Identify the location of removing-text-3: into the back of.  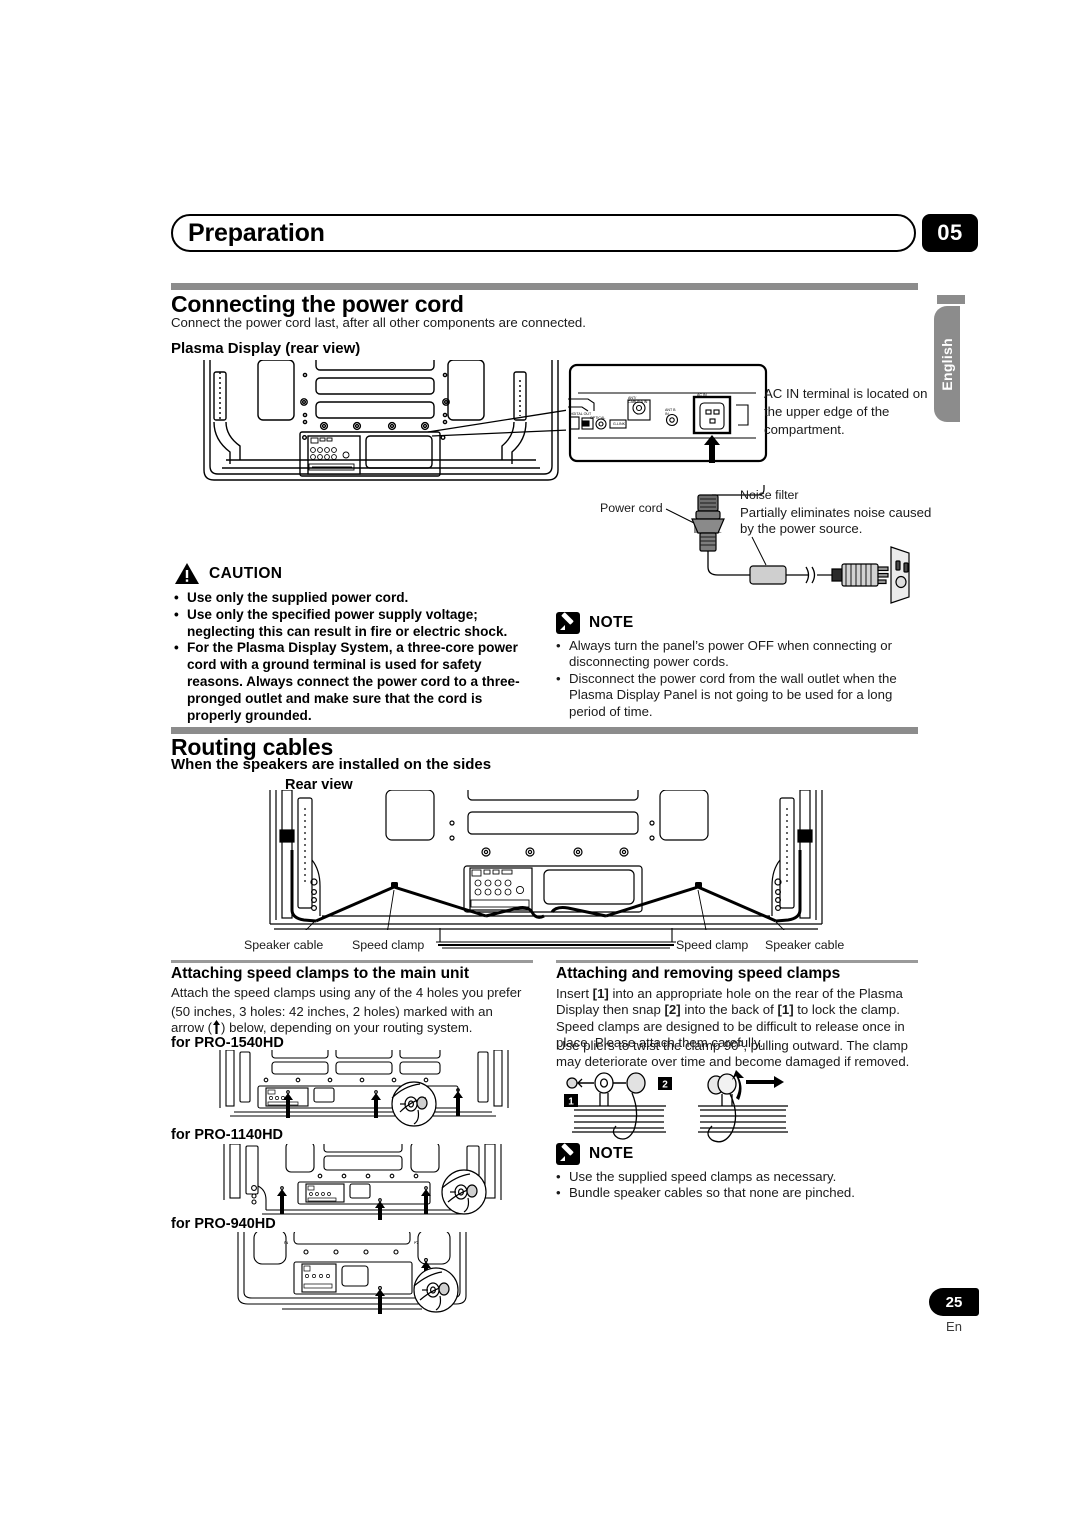
(729, 1010).